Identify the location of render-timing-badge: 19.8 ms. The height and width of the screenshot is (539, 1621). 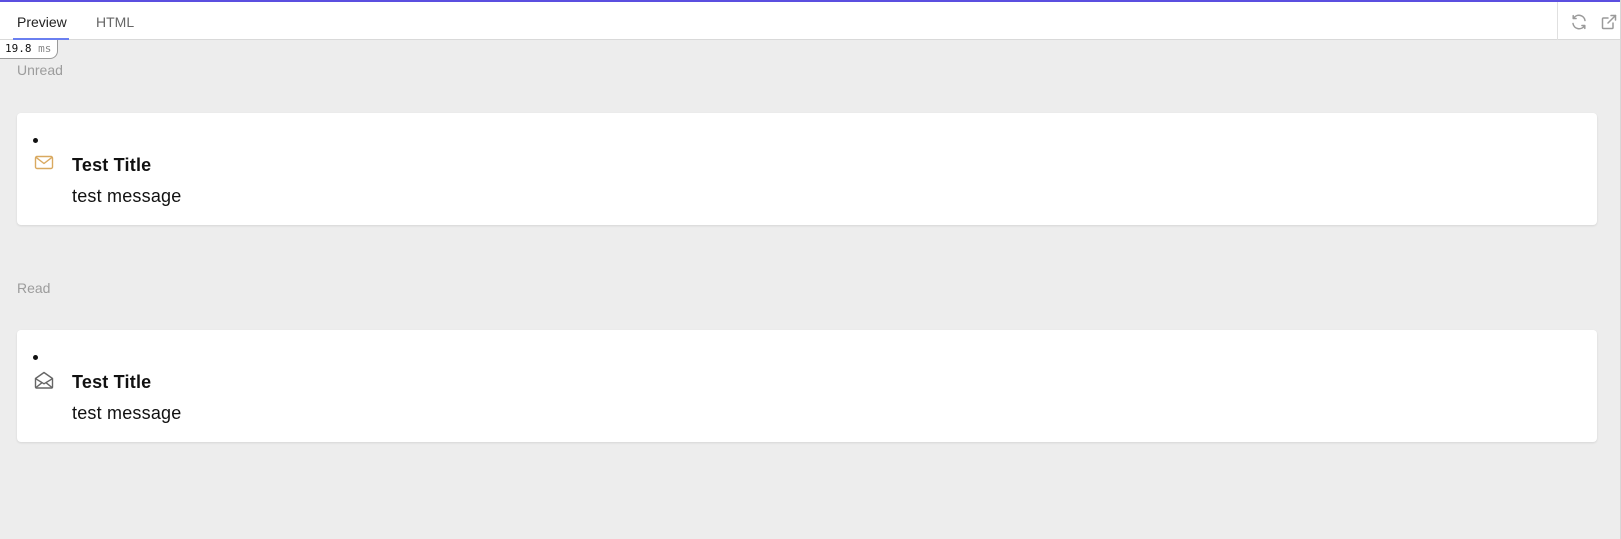
(29, 49).